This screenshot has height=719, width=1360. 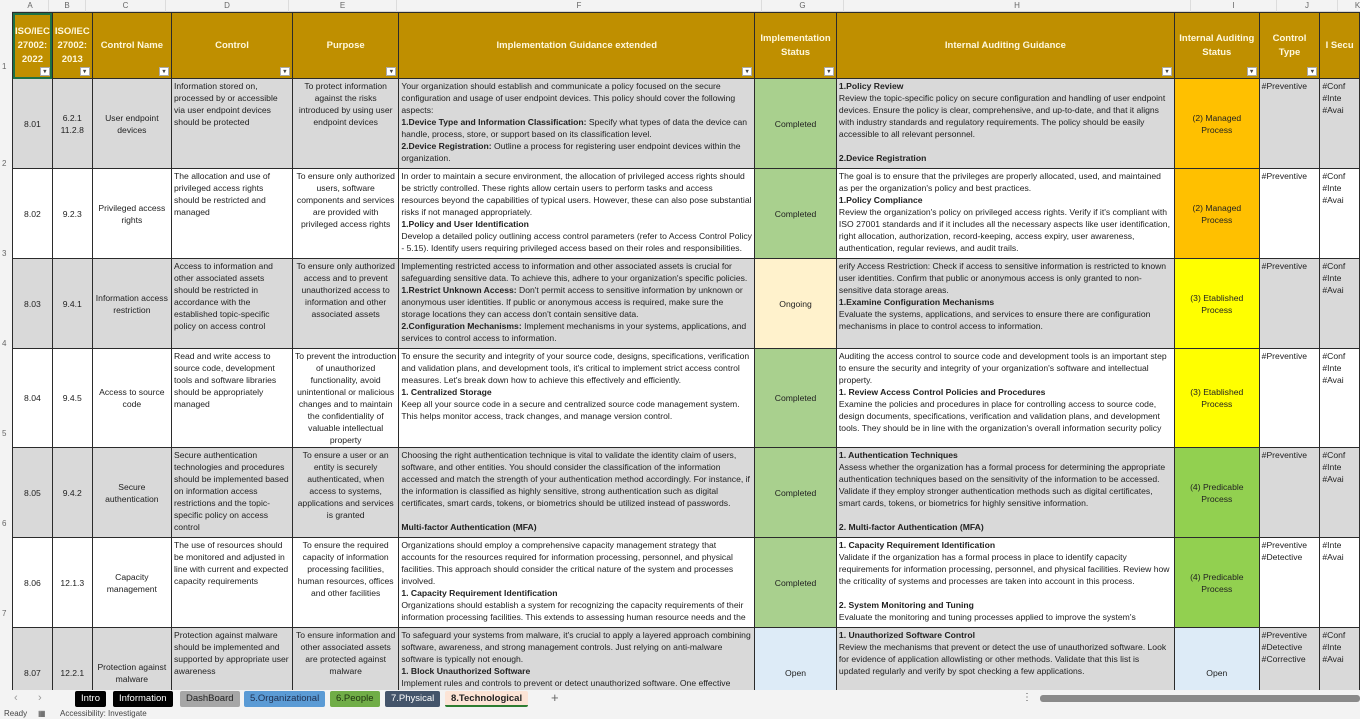 I want to click on cell-iso2013: 9.2.3, so click(x=72, y=213).